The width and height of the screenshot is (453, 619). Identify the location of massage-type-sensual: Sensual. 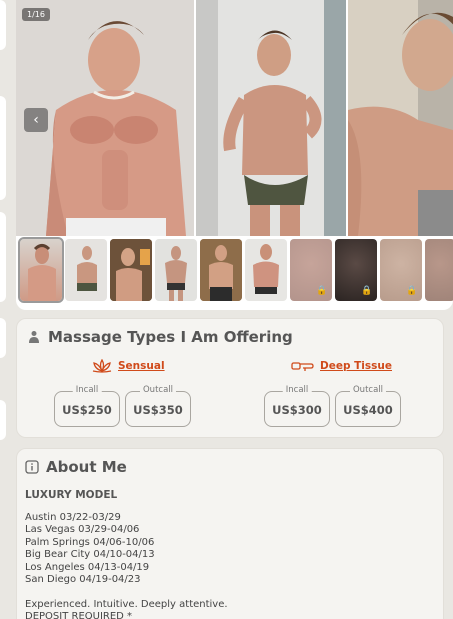
(128, 366).